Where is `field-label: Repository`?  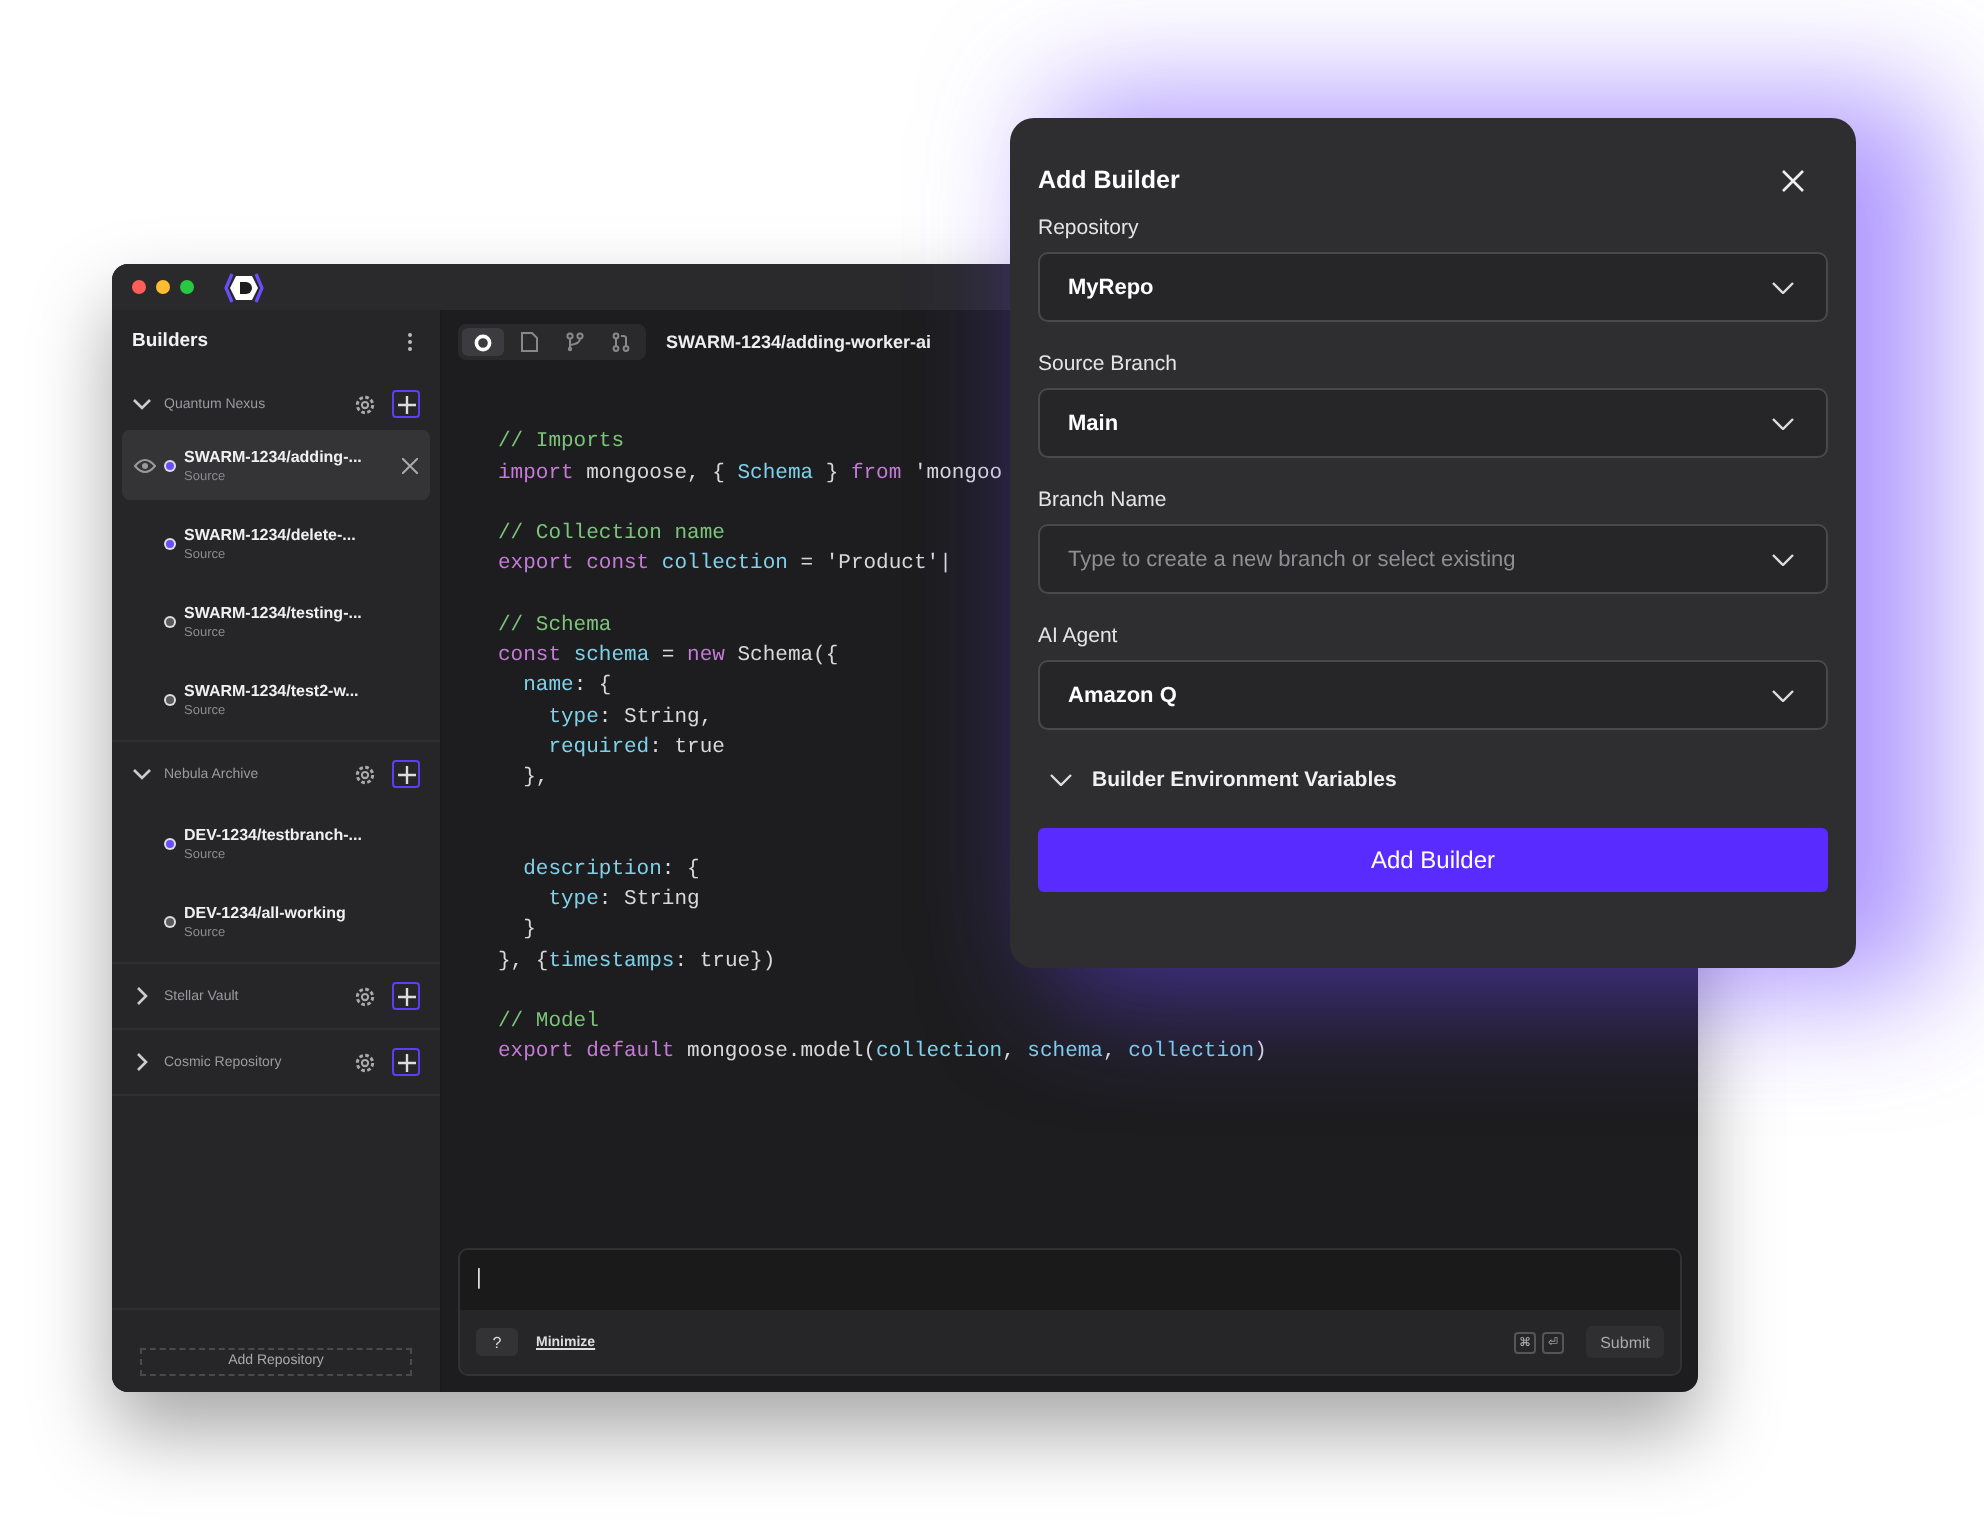
field-label: Repository is located at coordinates (1089, 228).